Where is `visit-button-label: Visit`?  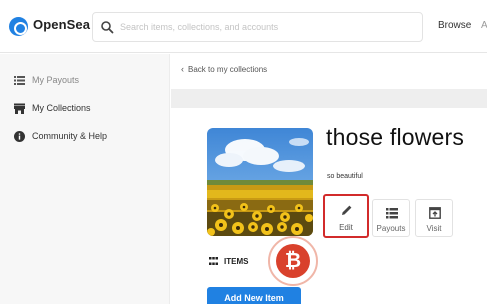 visit-button-label: Visit is located at coordinates (434, 228).